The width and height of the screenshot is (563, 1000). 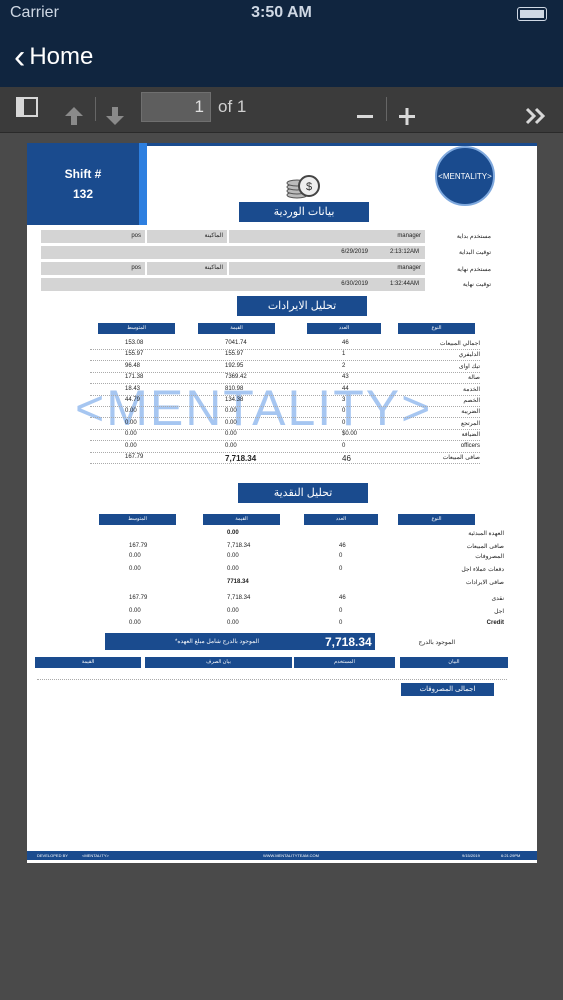 What do you see at coordinates (143, 184) in the screenshot?
I see `shift-stripe` at bounding box center [143, 184].